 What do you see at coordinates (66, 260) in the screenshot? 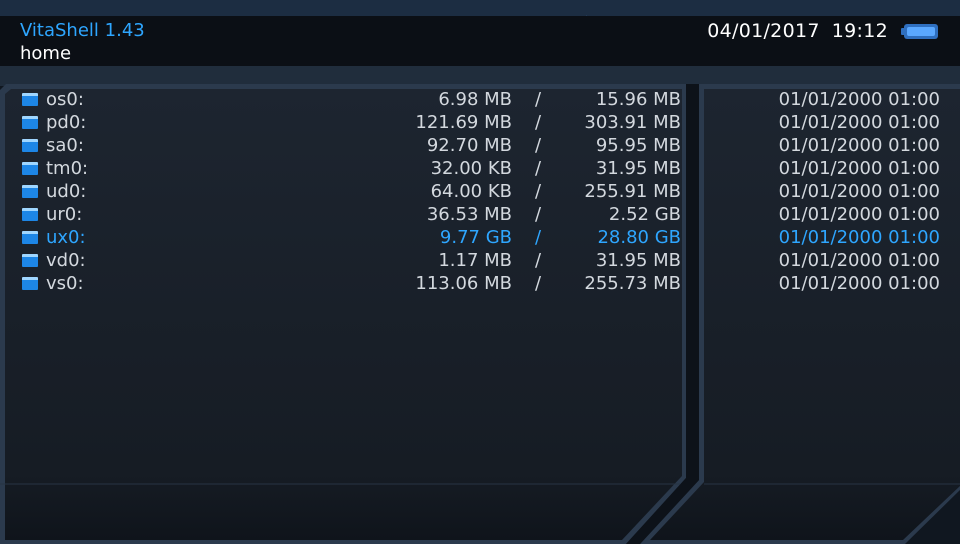
I see `file-name: vd0:` at bounding box center [66, 260].